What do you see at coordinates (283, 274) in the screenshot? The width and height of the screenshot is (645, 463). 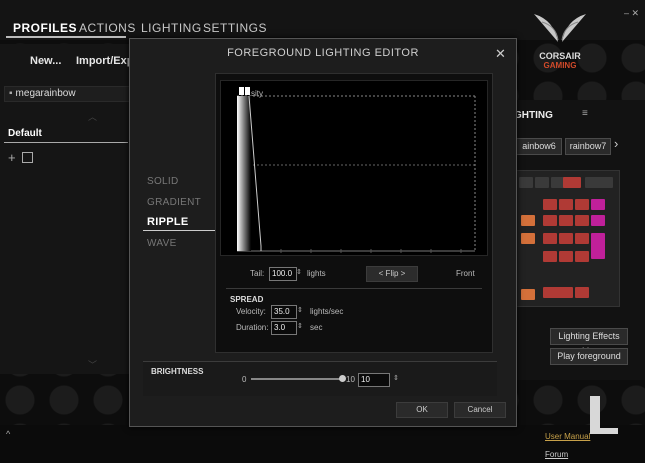 I see `tail-input: 100.0` at bounding box center [283, 274].